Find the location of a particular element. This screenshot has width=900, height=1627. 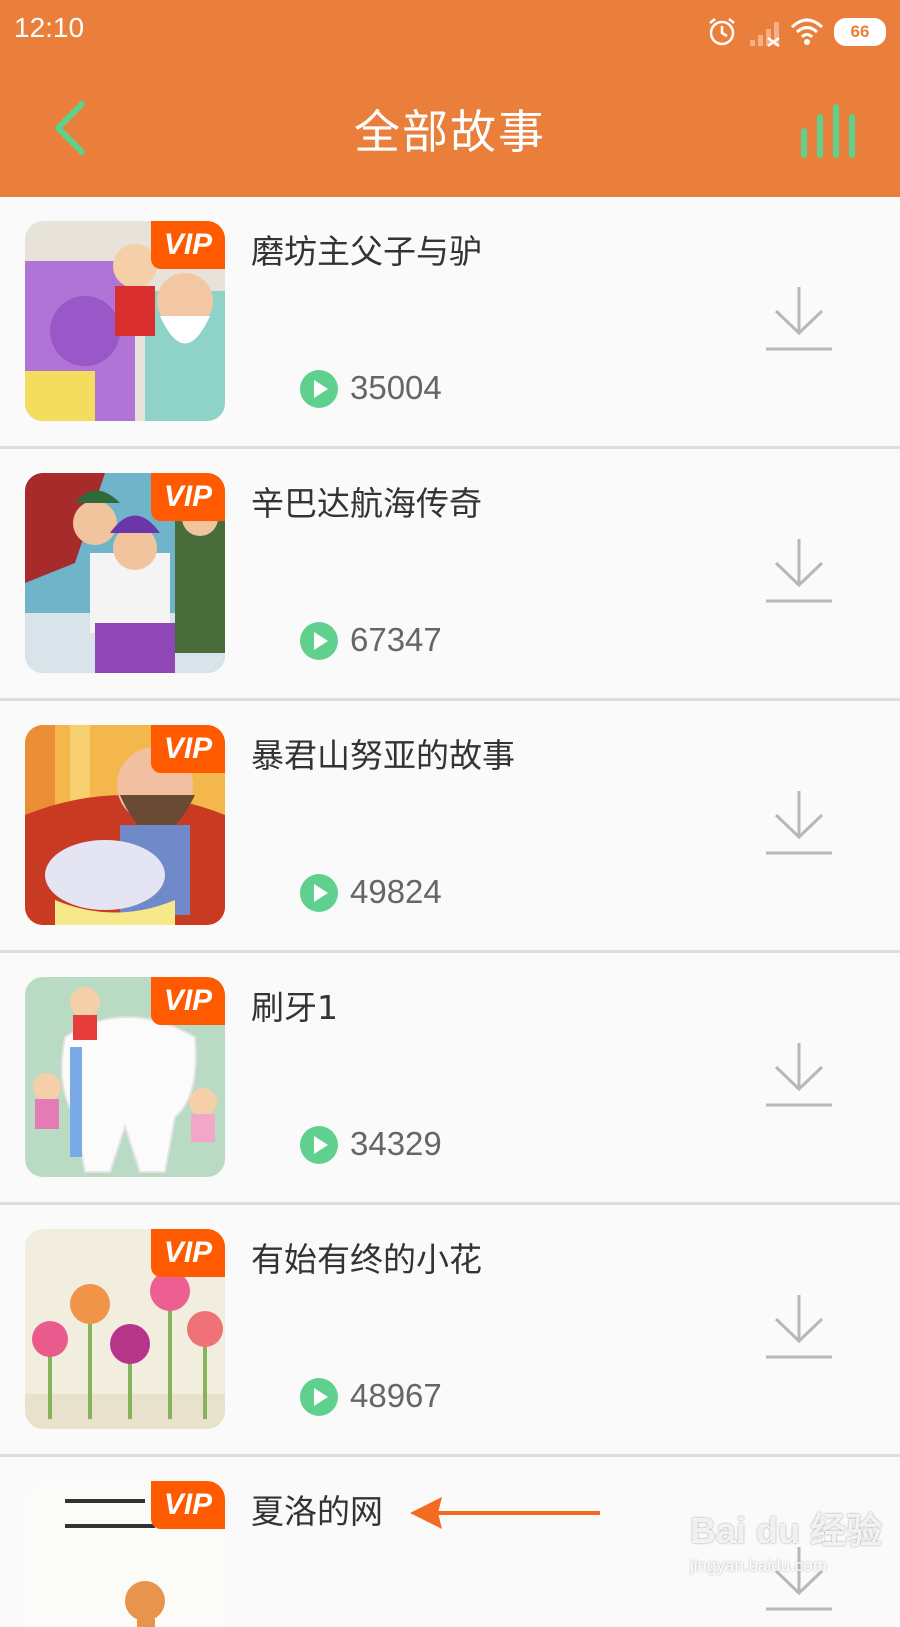

annotation-arrow-icon is located at coordinates (505, 1513).